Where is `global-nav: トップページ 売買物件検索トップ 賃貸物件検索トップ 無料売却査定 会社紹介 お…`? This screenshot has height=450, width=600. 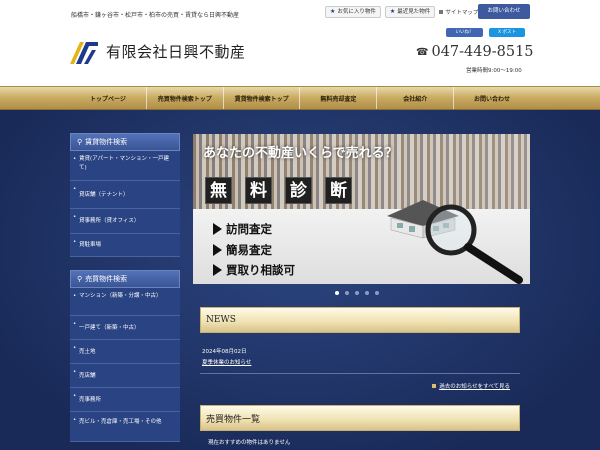 global-nav: トップページ 売買物件検索トップ 賃貸物件検索トップ 無料売却査定 会社紹介 お… is located at coordinates (300, 98).